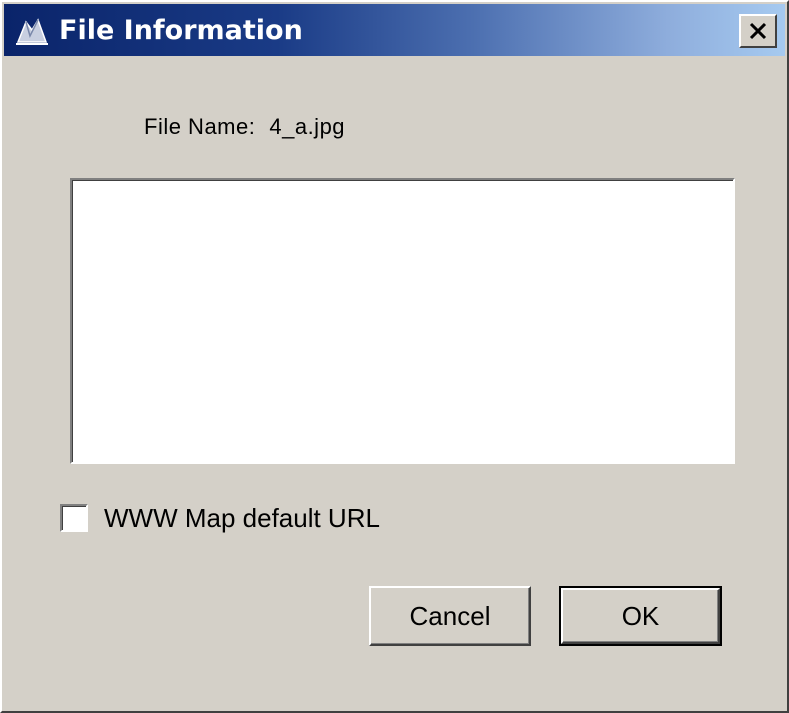 Image resolution: width=789 pixels, height=713 pixels. Describe the element at coordinates (181, 30) in the screenshot. I see `window-title: File Information` at that location.